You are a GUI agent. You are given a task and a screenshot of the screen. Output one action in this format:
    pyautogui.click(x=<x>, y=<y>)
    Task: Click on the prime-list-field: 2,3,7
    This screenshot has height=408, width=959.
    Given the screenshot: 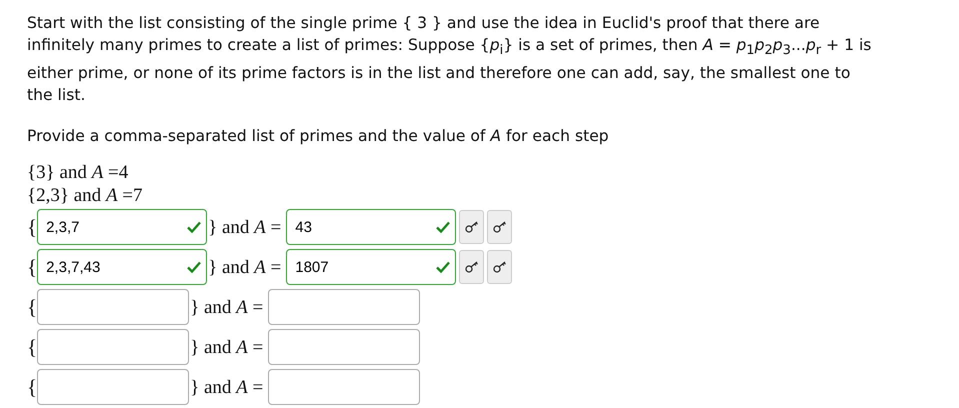 What is the action you would take?
    pyautogui.click(x=122, y=227)
    